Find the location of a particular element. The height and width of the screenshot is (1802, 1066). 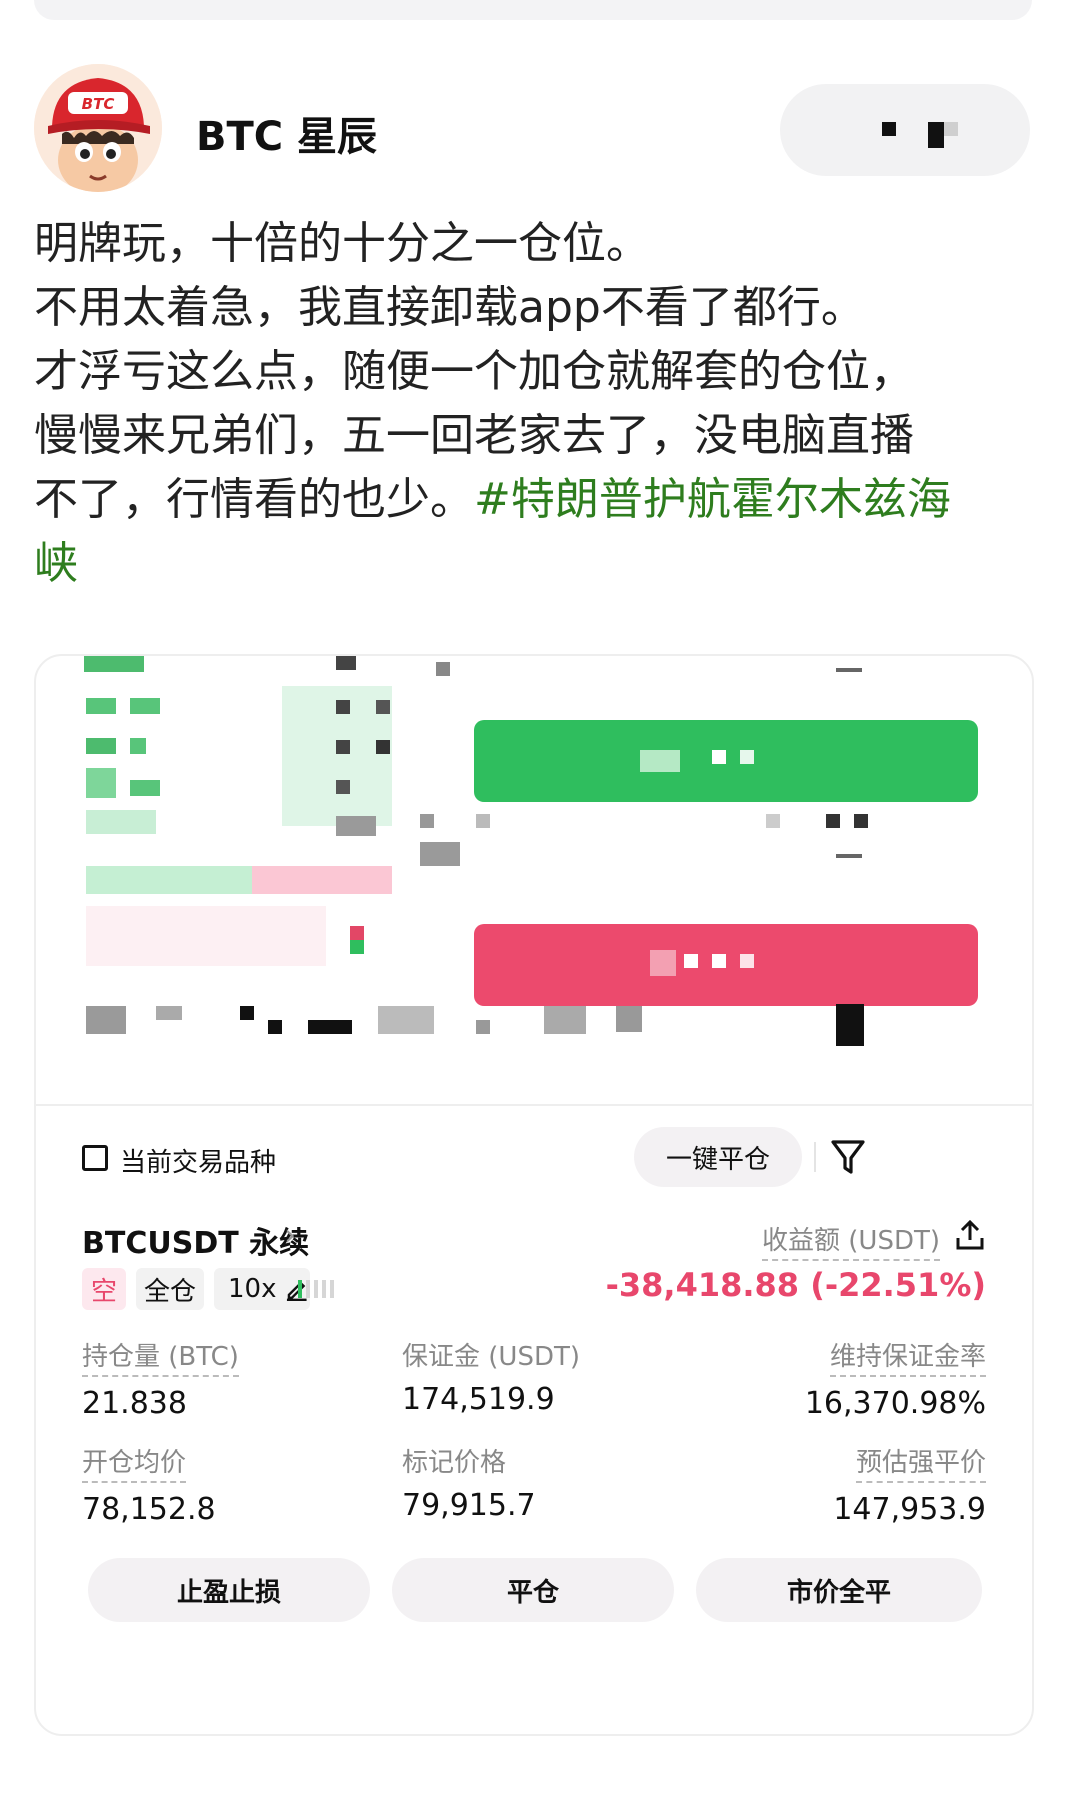

leverage-tag: 10x is located at coordinates (262, 1289).